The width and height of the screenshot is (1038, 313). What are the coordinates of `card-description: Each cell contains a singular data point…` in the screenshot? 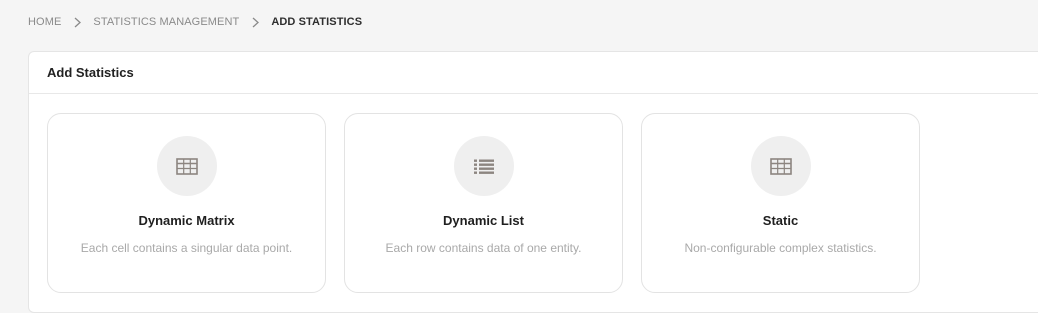 It's located at (186, 248).